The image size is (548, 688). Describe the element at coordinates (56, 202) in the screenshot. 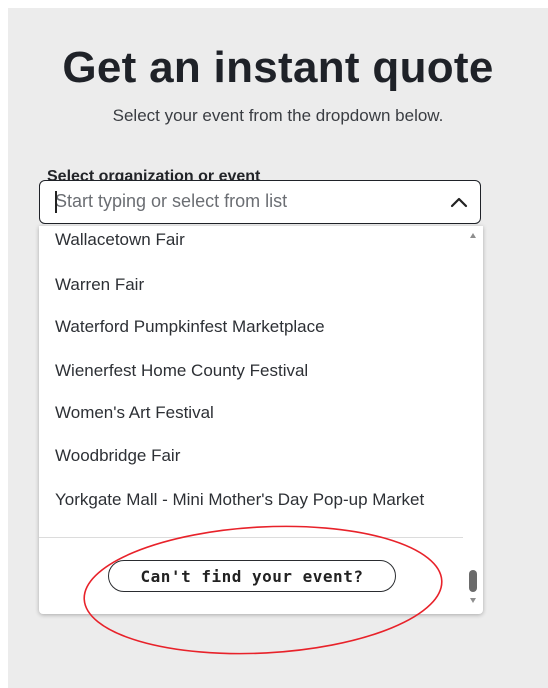

I see `text-cursor` at that location.